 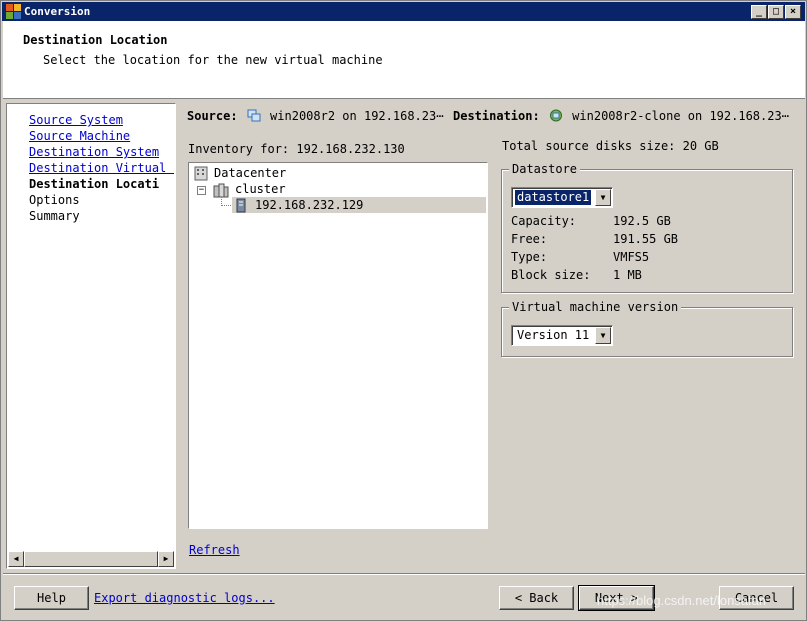 I want to click on vm-version-group: Virtual machine version Version 11 ▼, so click(x=647, y=328).